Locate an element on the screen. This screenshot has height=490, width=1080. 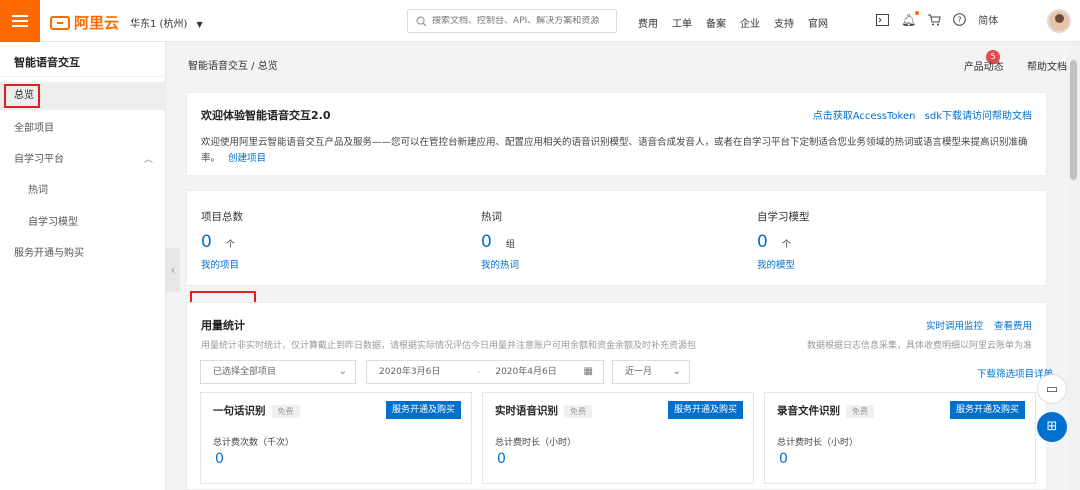
cart-icon is located at coordinates (934, 20).